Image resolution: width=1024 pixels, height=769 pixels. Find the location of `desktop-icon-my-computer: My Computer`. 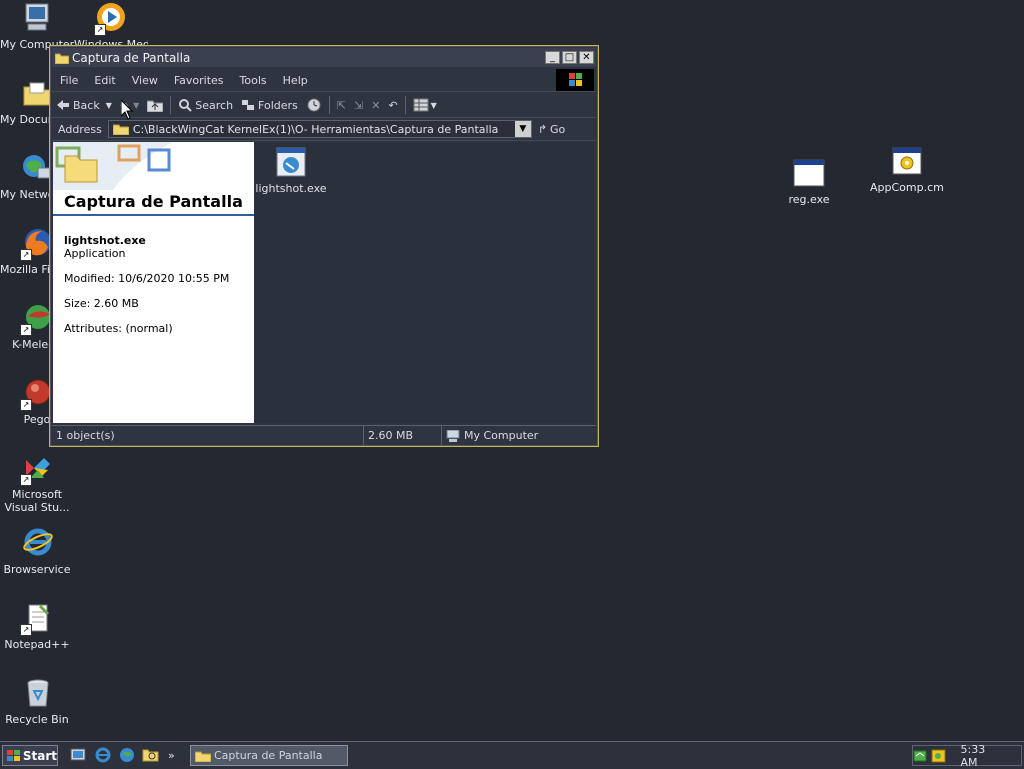

desktop-icon-my-computer: My Computer is located at coordinates (37, 26).